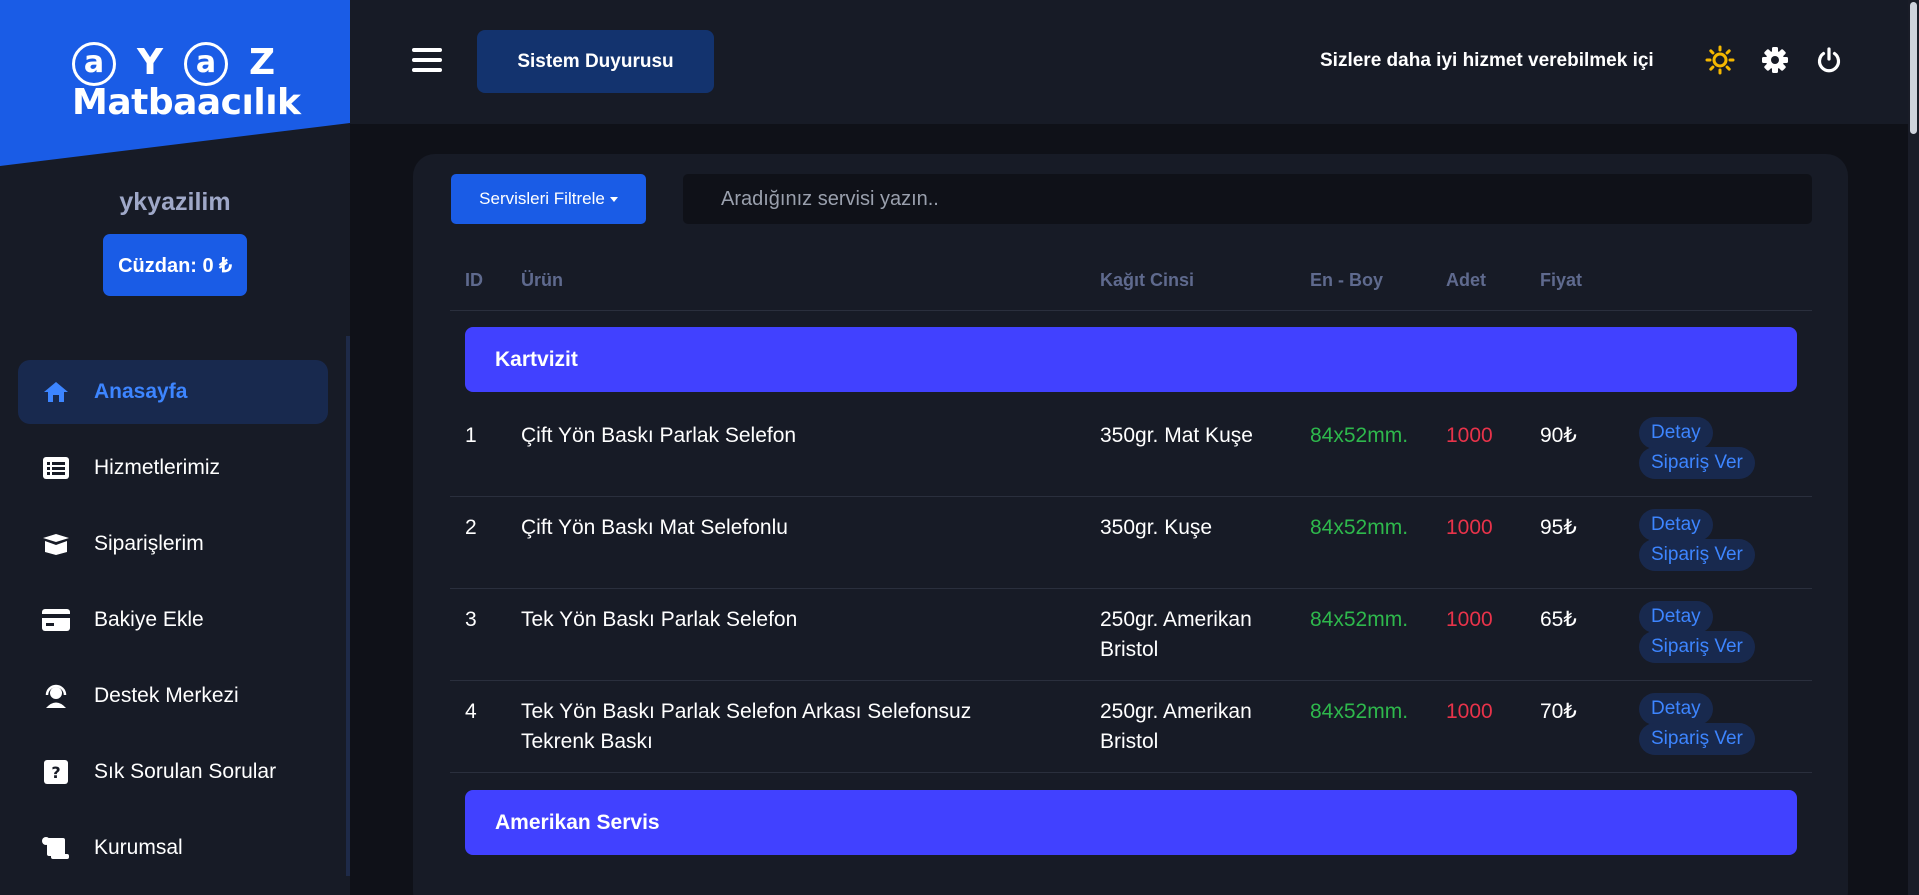 This screenshot has height=895, width=1919. Describe the element at coordinates (138, 847) in the screenshot. I see `sidebar-item-label: Kurumsal` at that location.